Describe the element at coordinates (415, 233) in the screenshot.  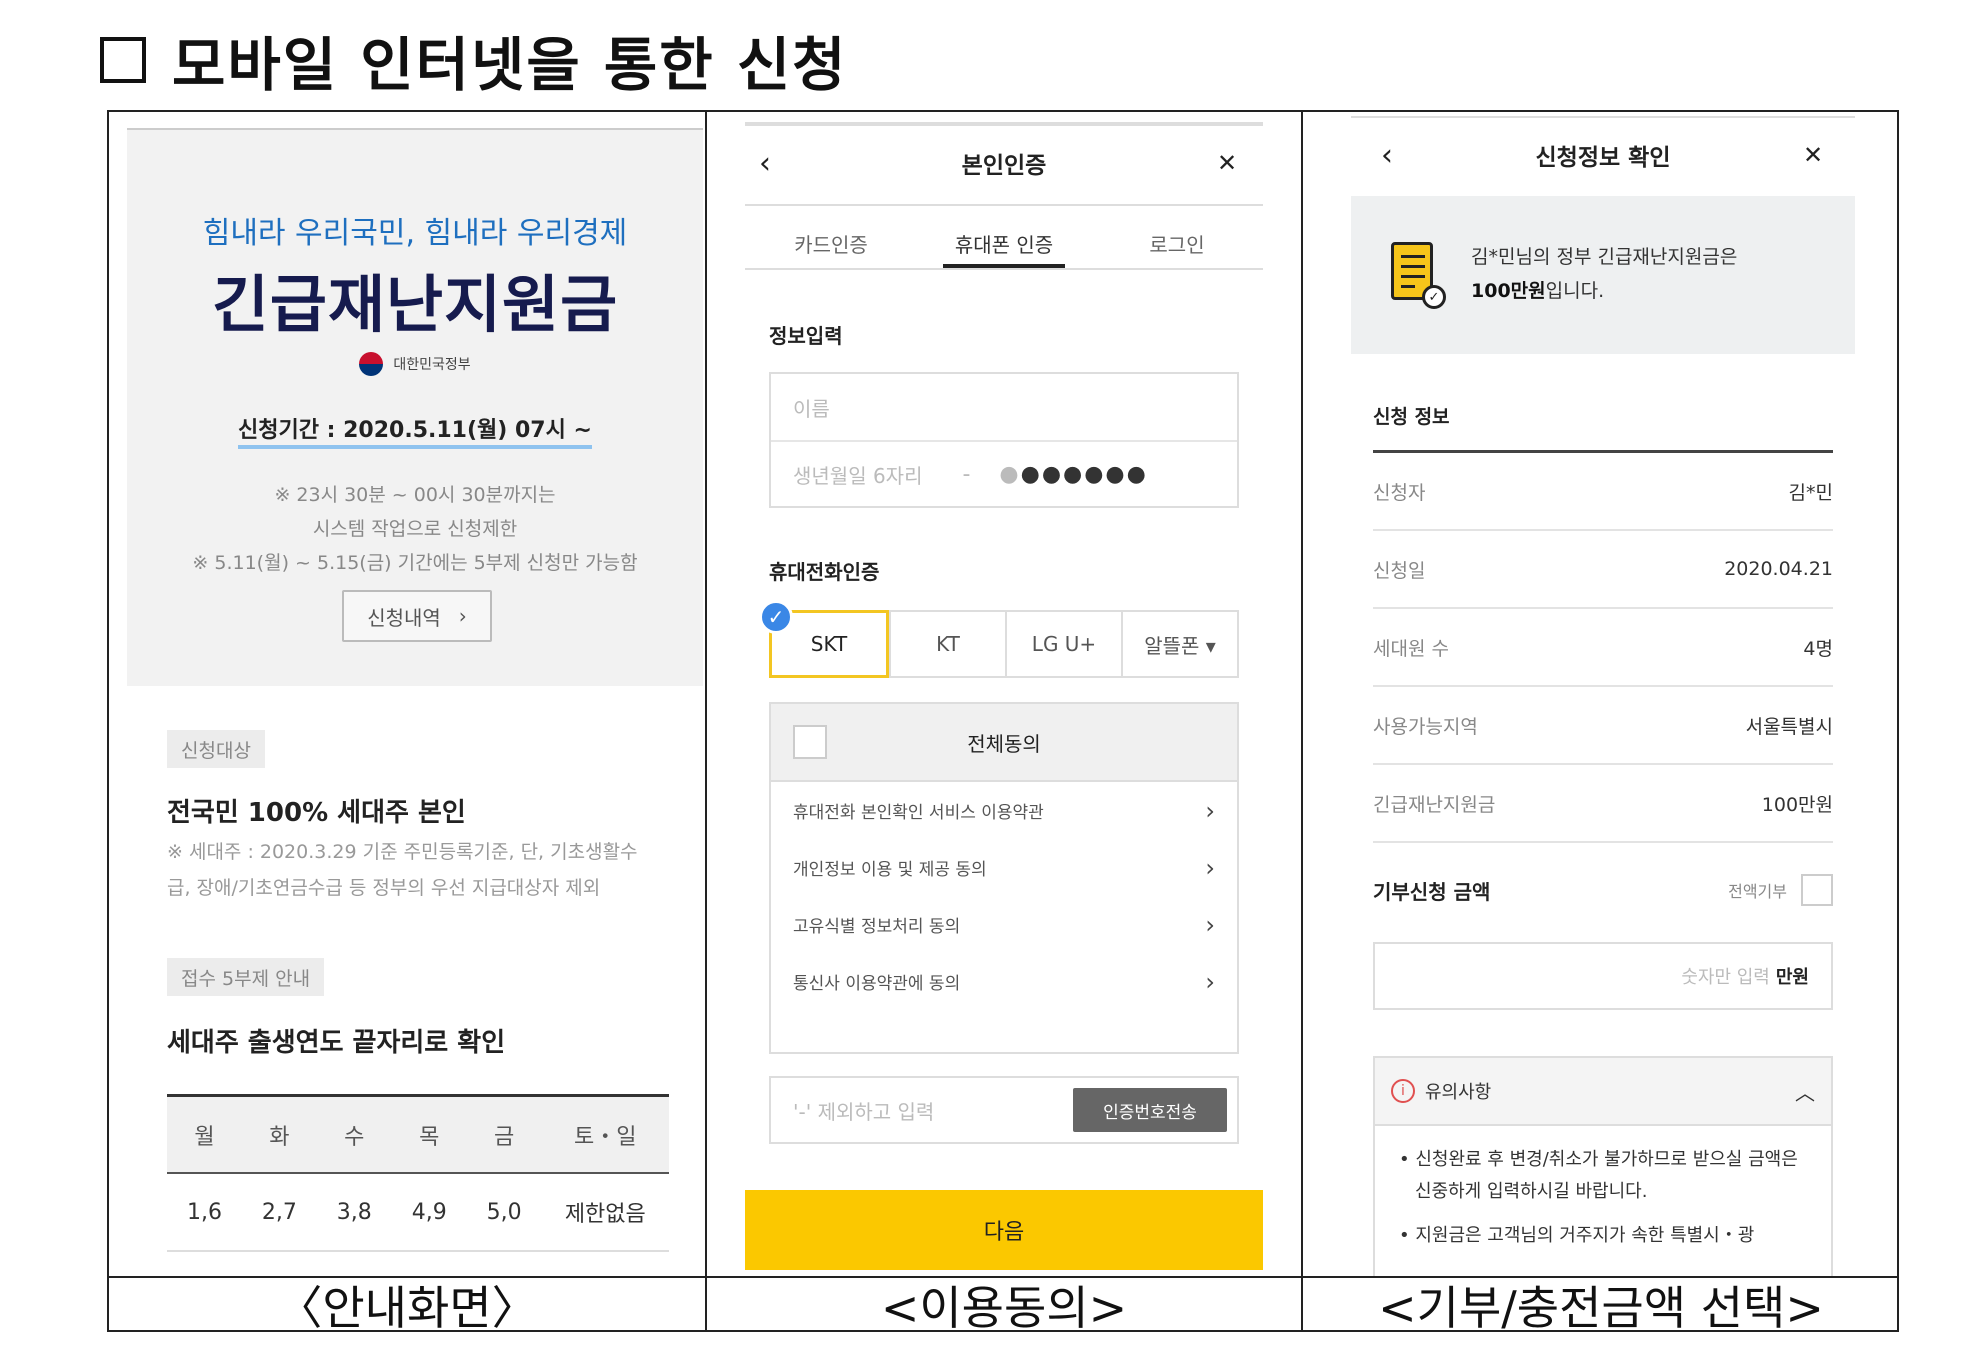
I see `slogan: 힘내라 우리국민, 힘내라 우리경제` at that location.